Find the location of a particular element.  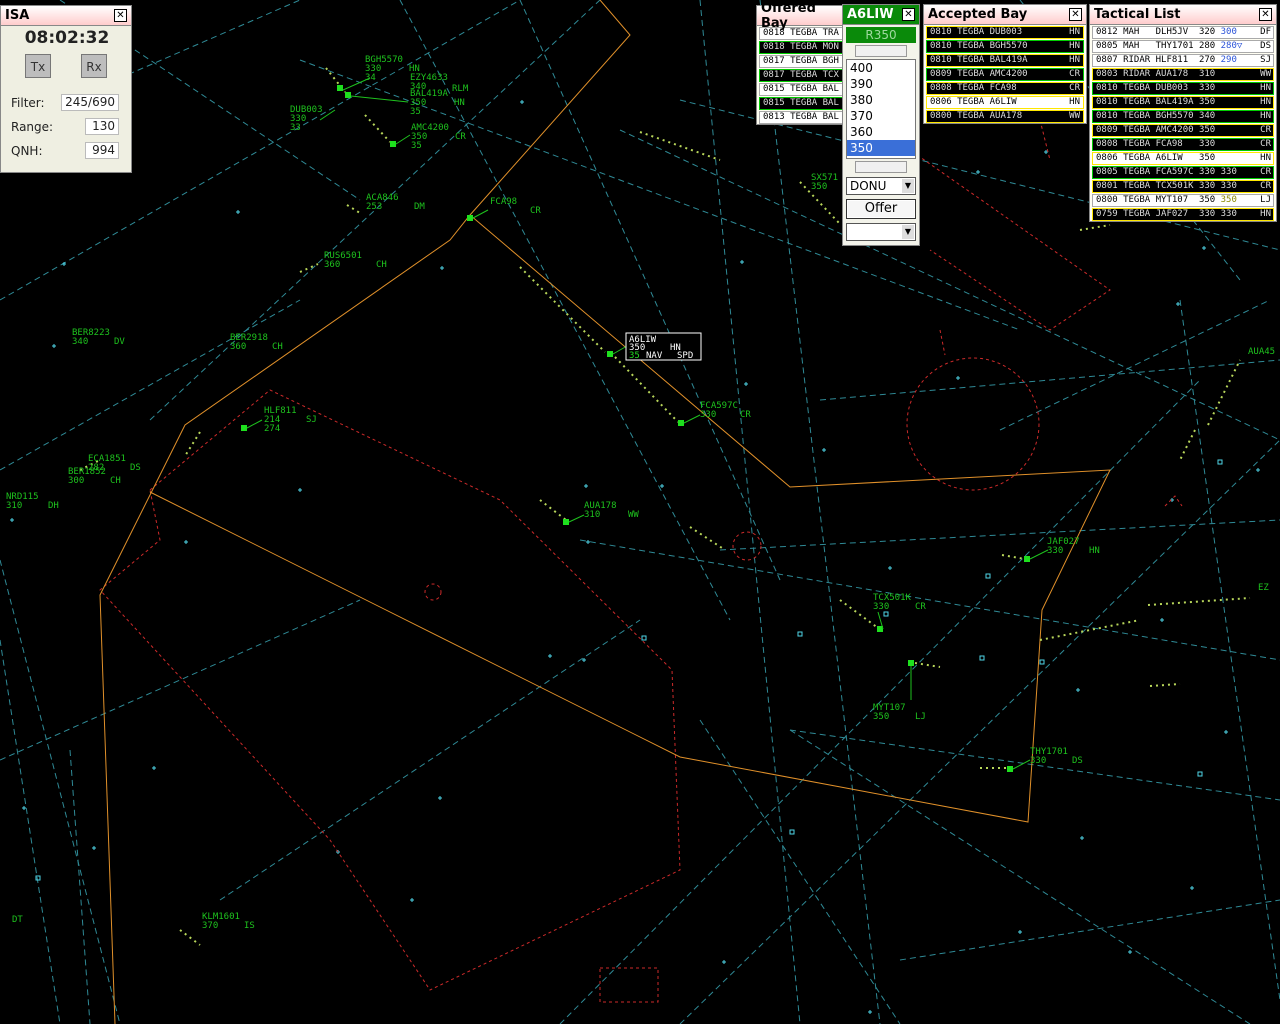

level-option-selected: 350 is located at coordinates (881, 148).